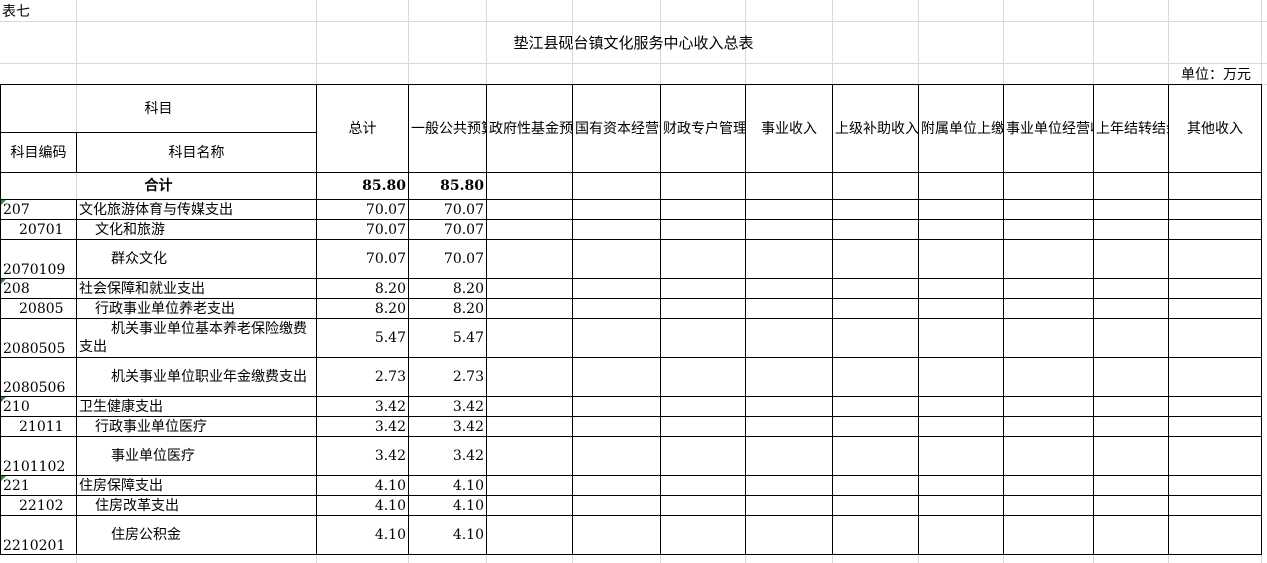 The image size is (1267, 563). What do you see at coordinates (196, 338) in the screenshot?
I see `subject-name: 机关事业单位基本养老保险缴费支出` at bounding box center [196, 338].